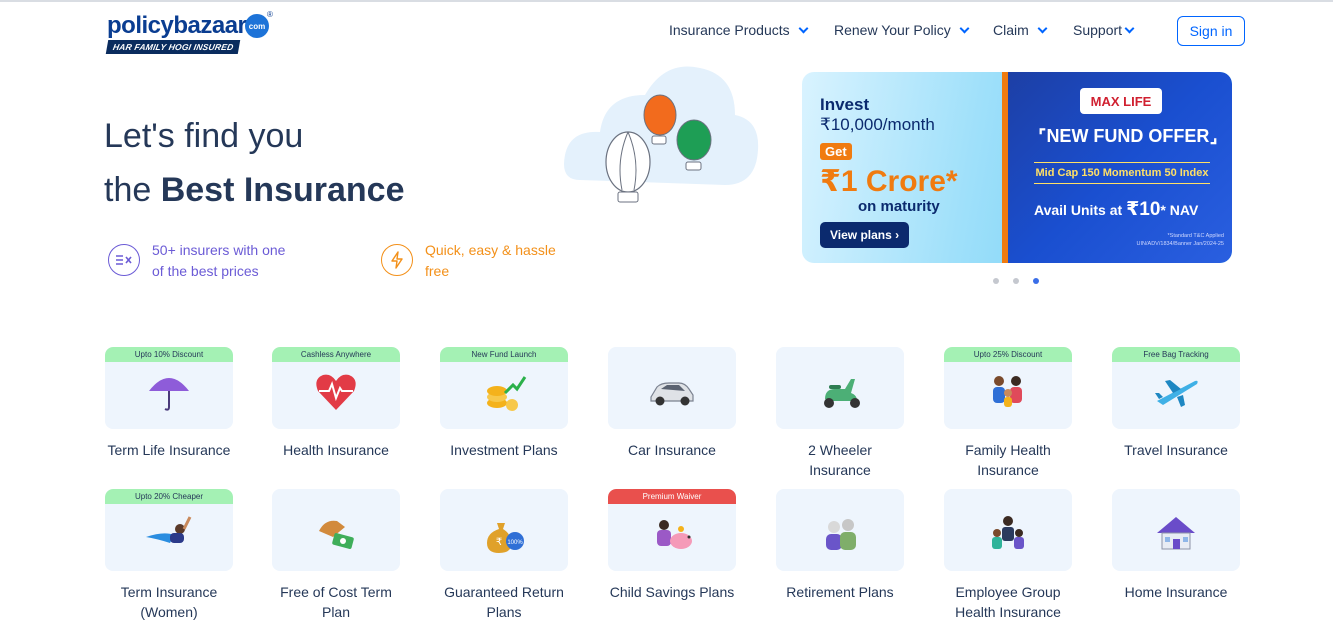 Image resolution: width=1333 pixels, height=622 pixels. I want to click on banner-get-badge: Get, so click(836, 151).